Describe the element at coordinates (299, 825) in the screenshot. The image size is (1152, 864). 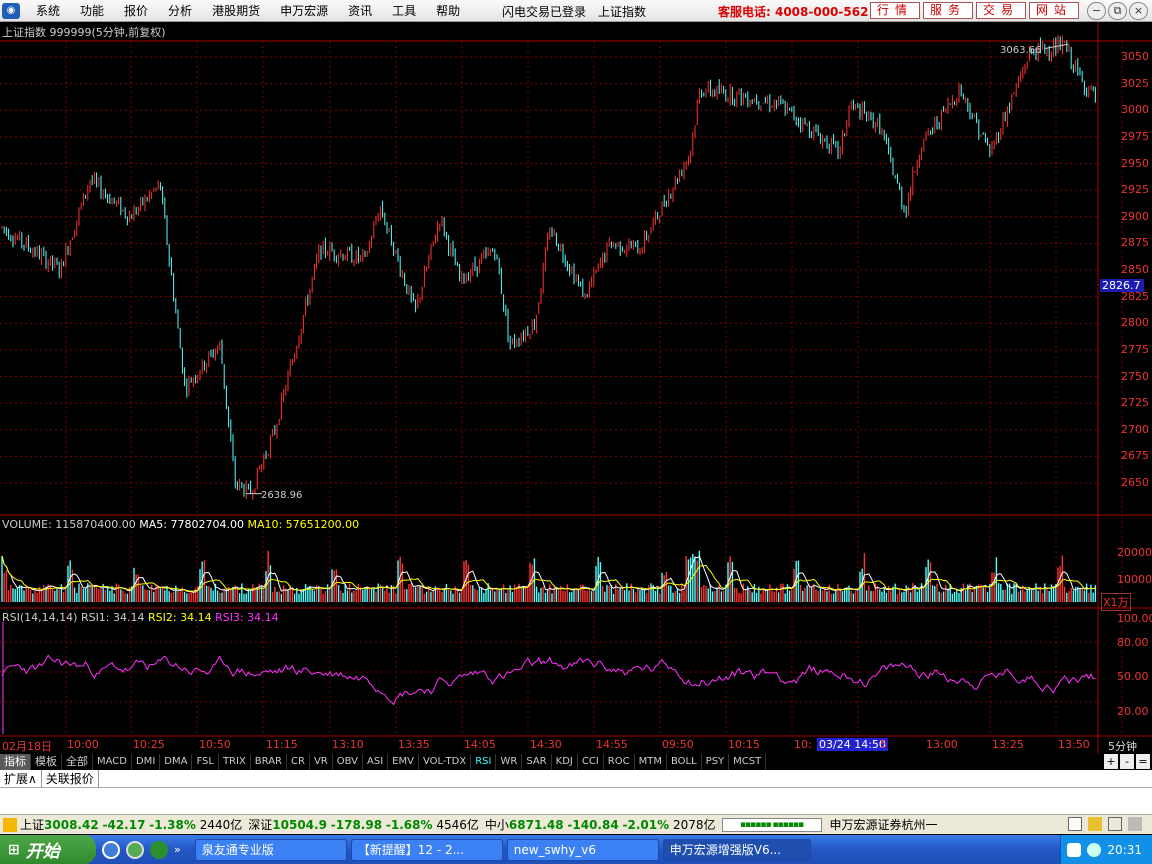
I see `sz-value: 10504.9` at that location.